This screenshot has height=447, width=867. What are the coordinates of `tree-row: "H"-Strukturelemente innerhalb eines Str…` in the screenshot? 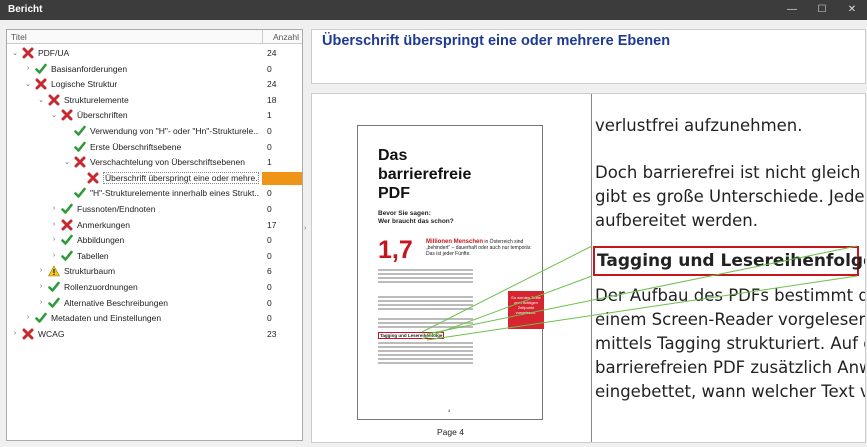 It's located at (154, 194).